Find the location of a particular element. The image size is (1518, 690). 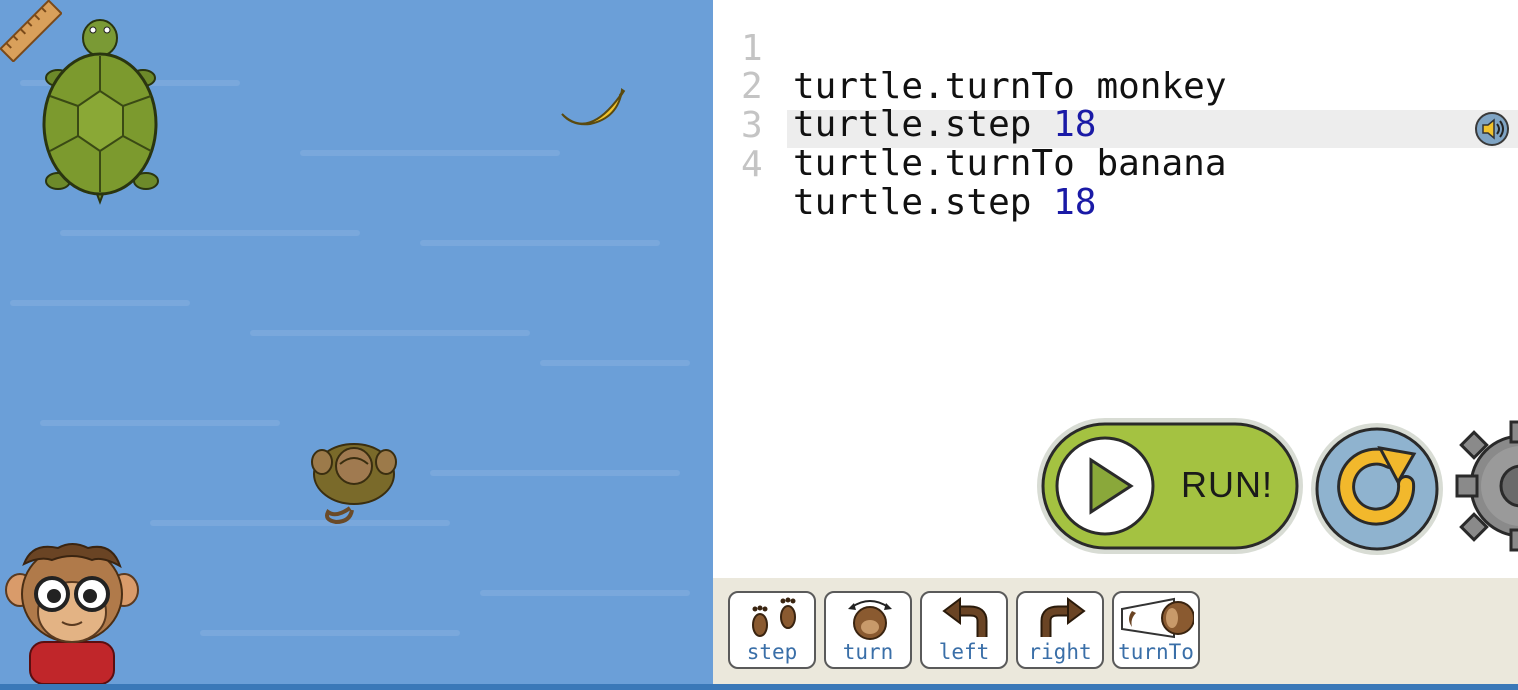

code-command: turtle.step is located at coordinates (912, 202).